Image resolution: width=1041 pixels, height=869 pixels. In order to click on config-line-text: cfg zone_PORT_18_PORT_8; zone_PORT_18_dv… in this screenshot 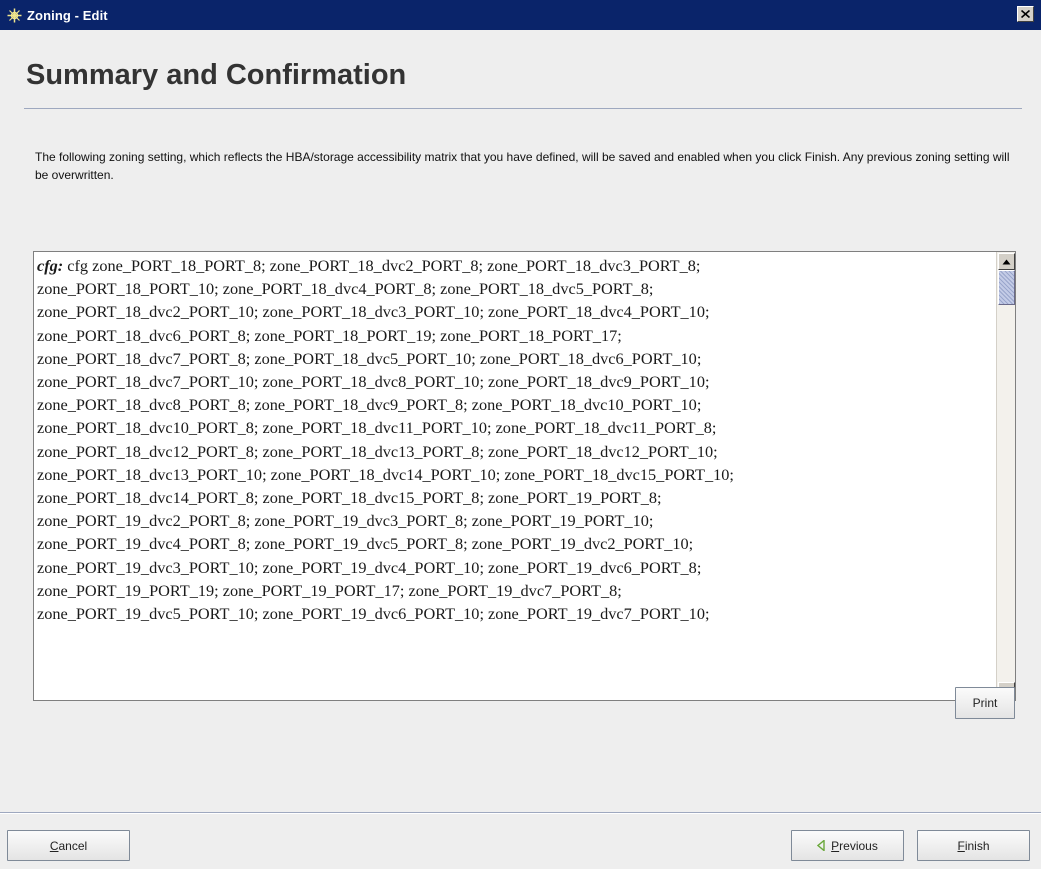, I will do `click(382, 265)`.